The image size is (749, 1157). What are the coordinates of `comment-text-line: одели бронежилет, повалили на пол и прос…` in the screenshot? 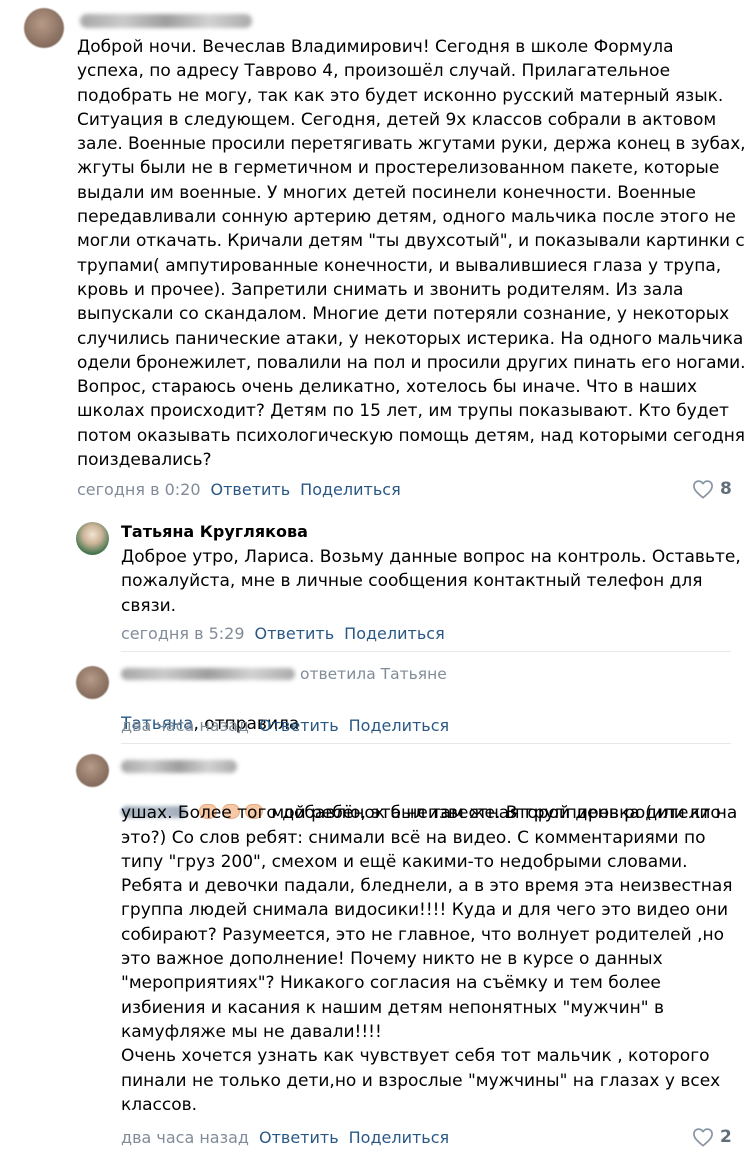 It's located at (411, 362).